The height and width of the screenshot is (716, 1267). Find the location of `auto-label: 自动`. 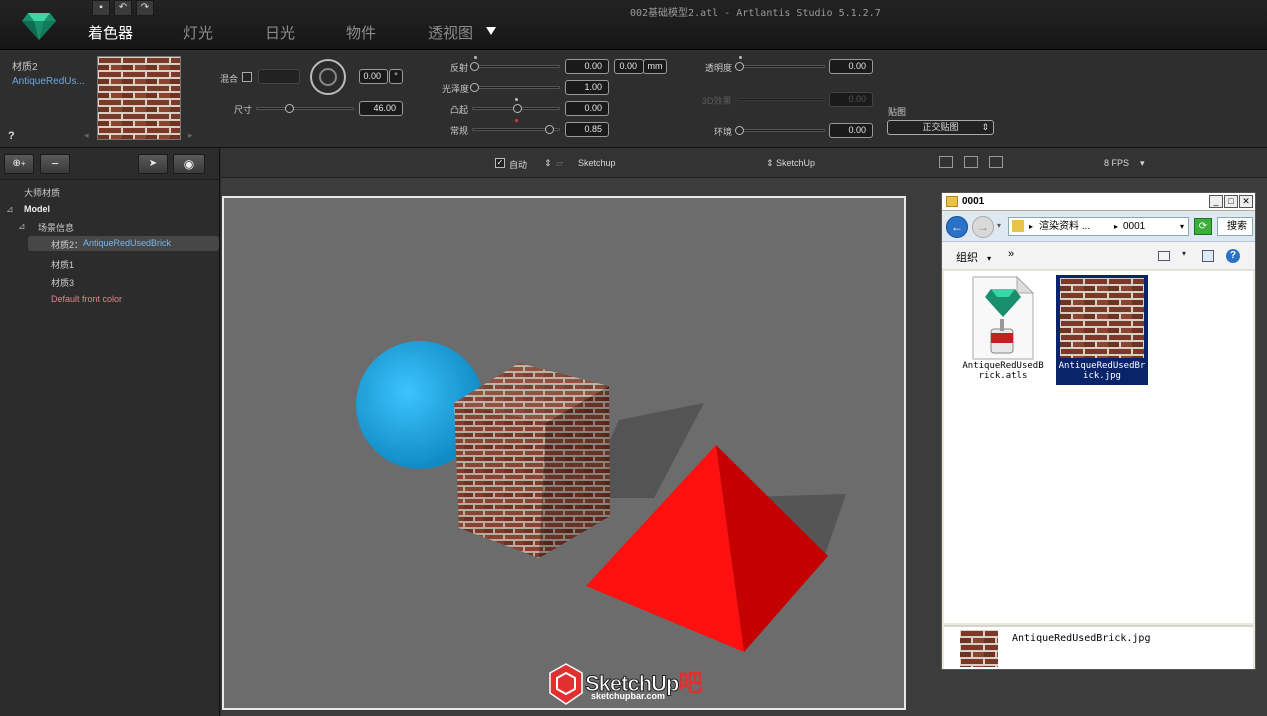

auto-label: 自动 is located at coordinates (518, 165).